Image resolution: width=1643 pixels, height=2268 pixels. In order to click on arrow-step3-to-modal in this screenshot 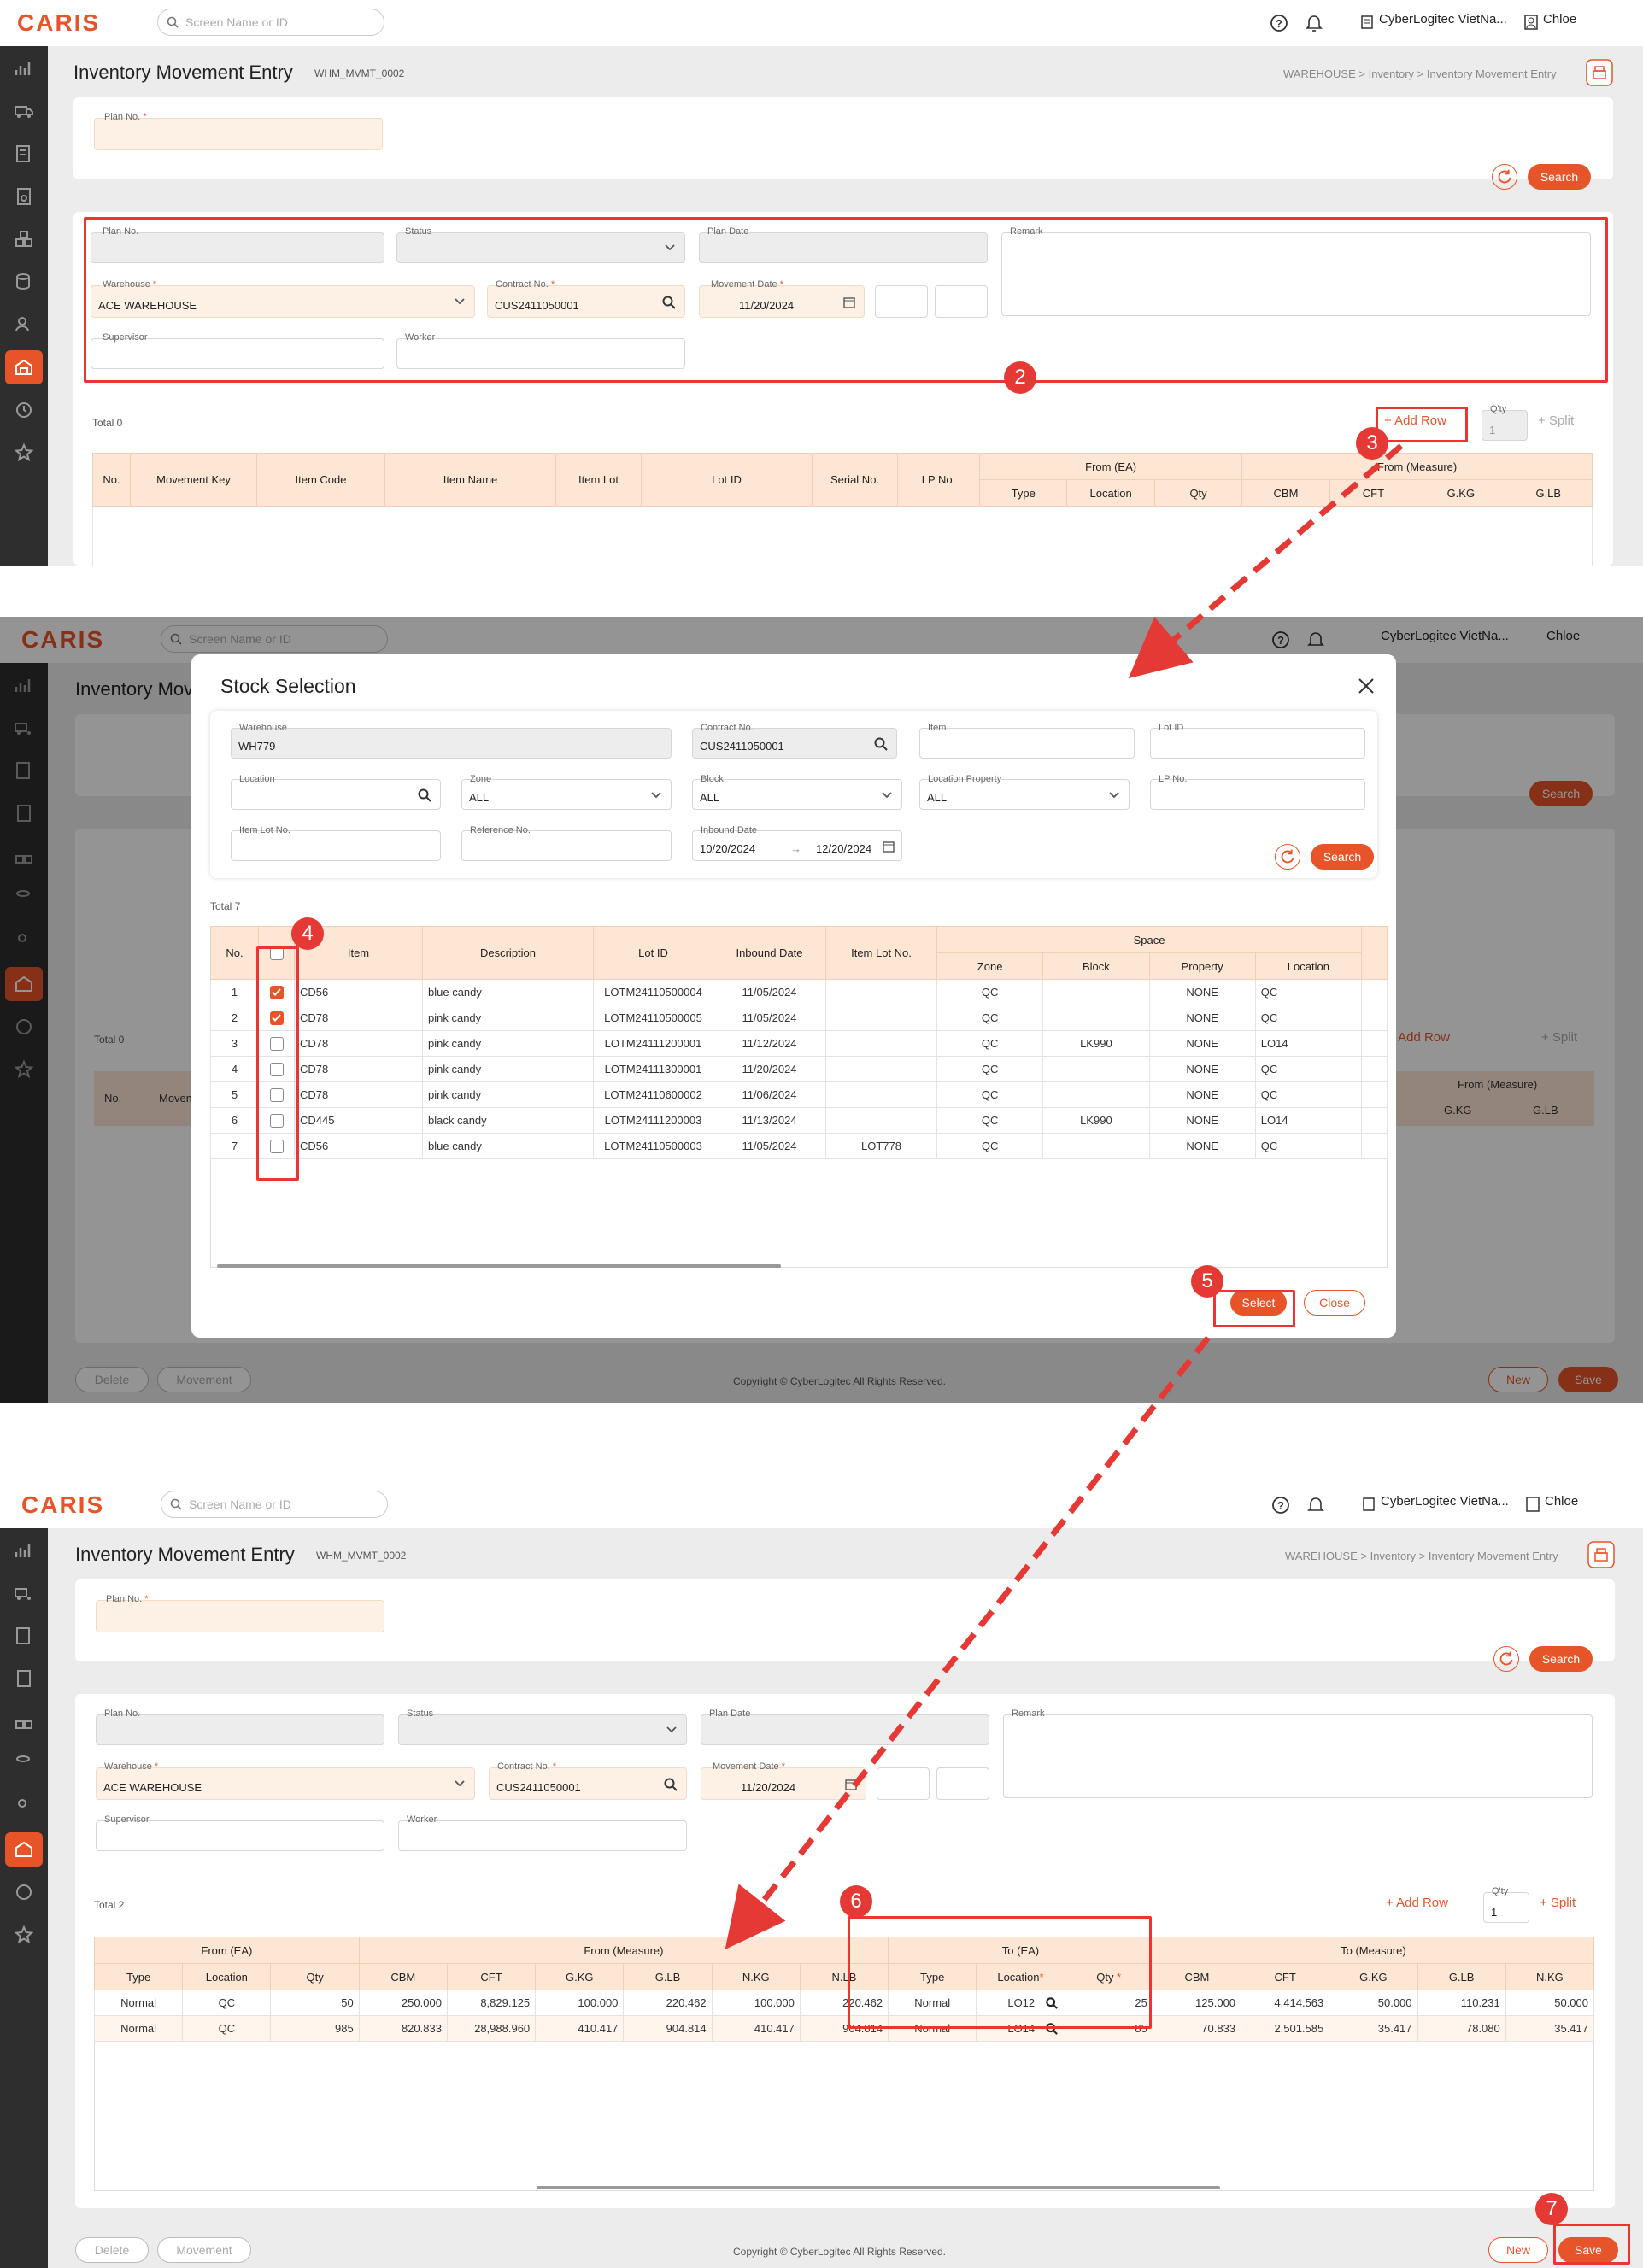, I will do `click(1266, 561)`.